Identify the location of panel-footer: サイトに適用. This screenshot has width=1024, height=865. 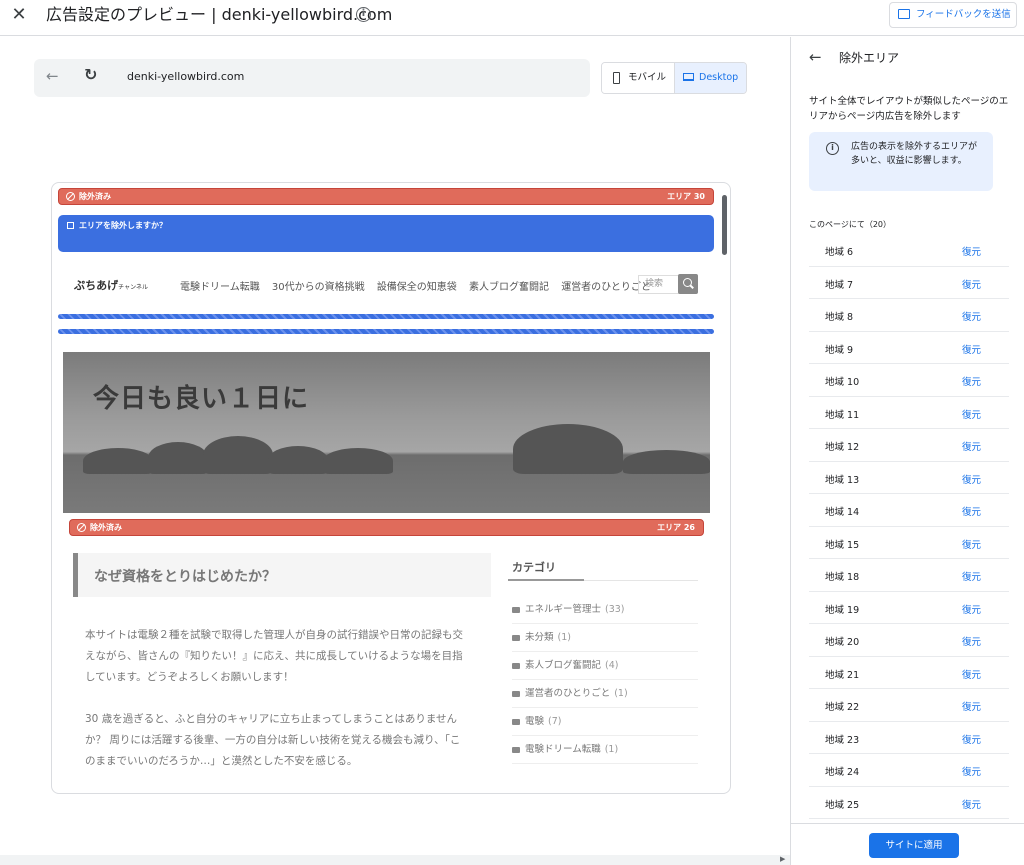
(907, 844).